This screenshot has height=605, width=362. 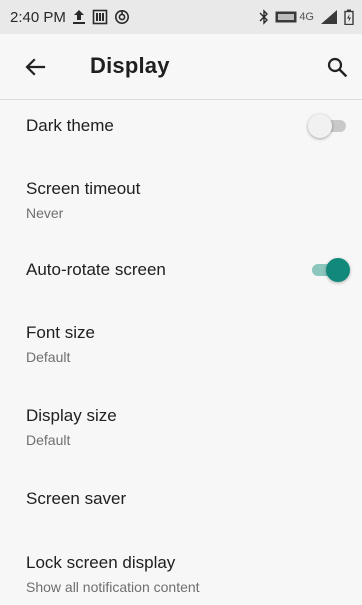 What do you see at coordinates (181, 509) in the screenshot?
I see `screen-saver-setting: Screen saver` at bounding box center [181, 509].